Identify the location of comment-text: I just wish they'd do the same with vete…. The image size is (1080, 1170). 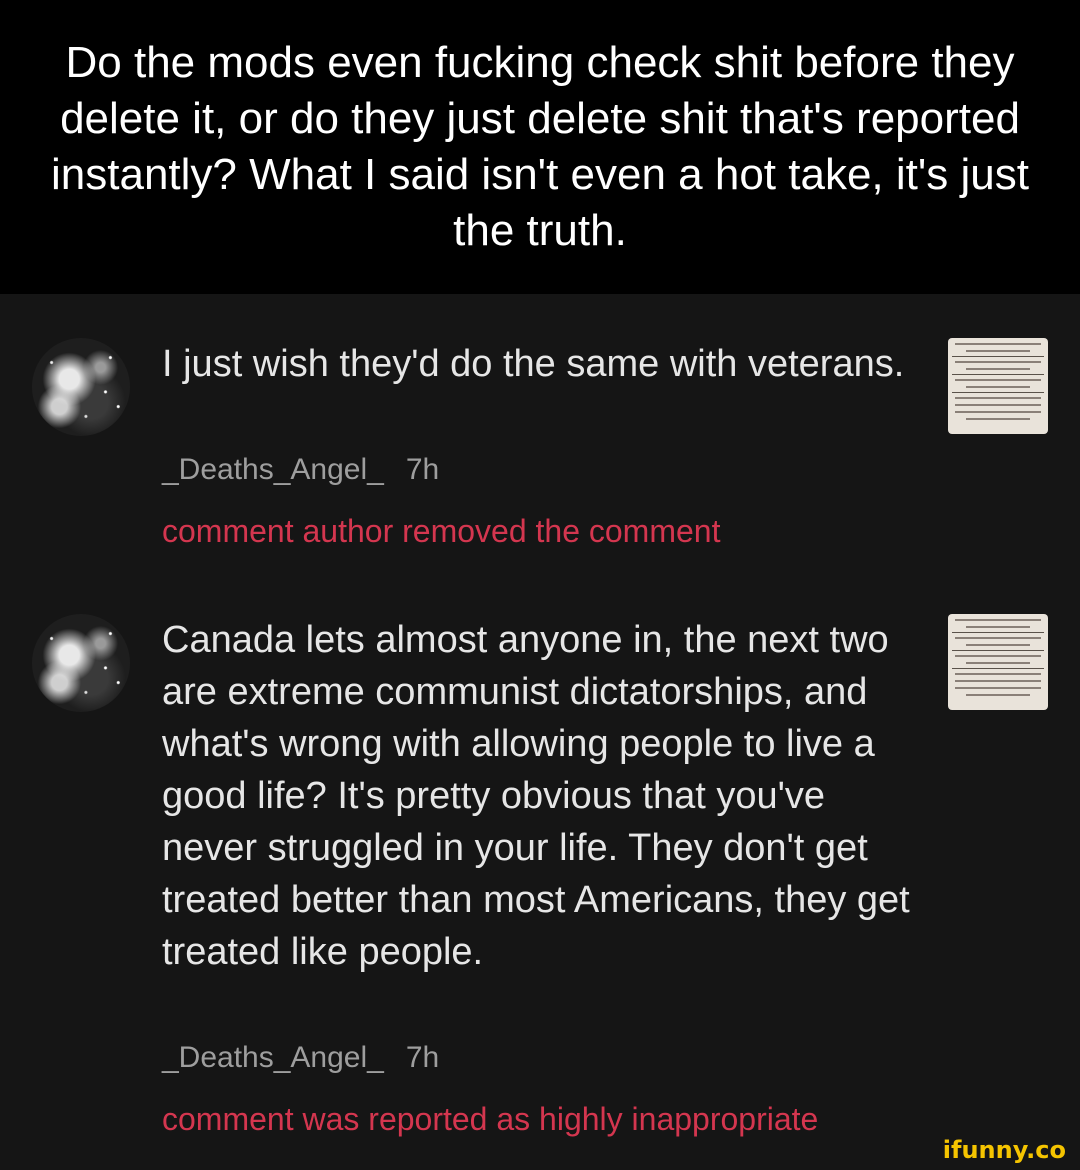
(533, 364).